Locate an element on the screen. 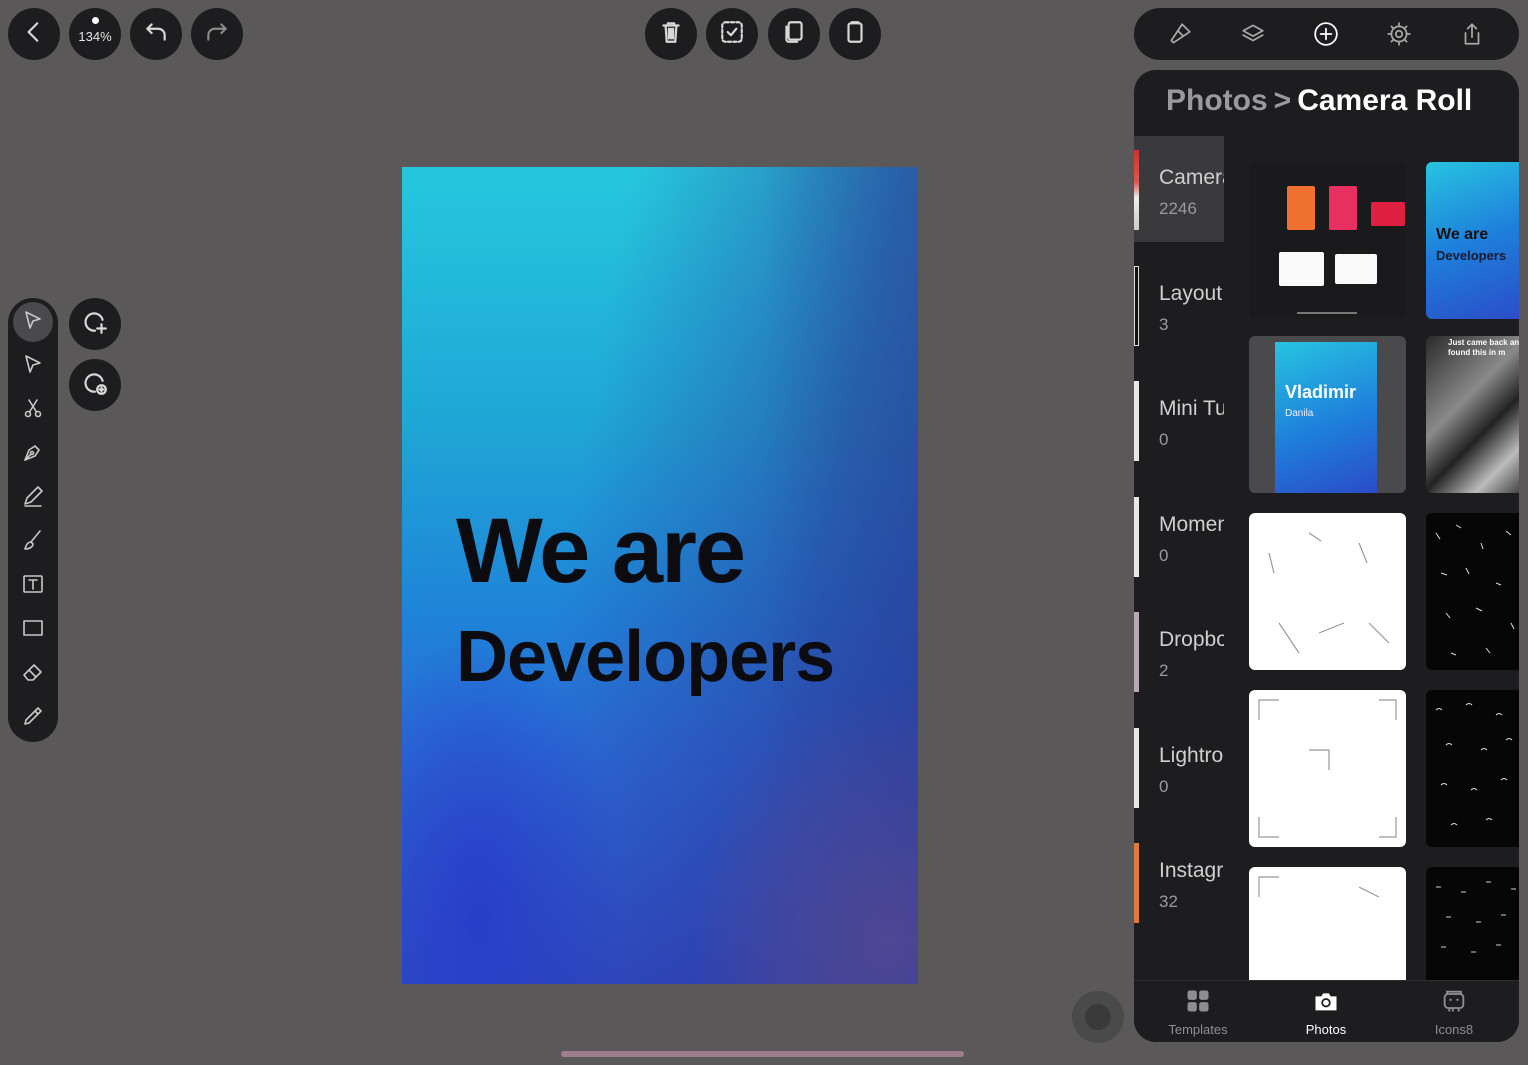 The width and height of the screenshot is (1528, 1065). album-item-layout: Layout 3 is located at coordinates (1179, 305).